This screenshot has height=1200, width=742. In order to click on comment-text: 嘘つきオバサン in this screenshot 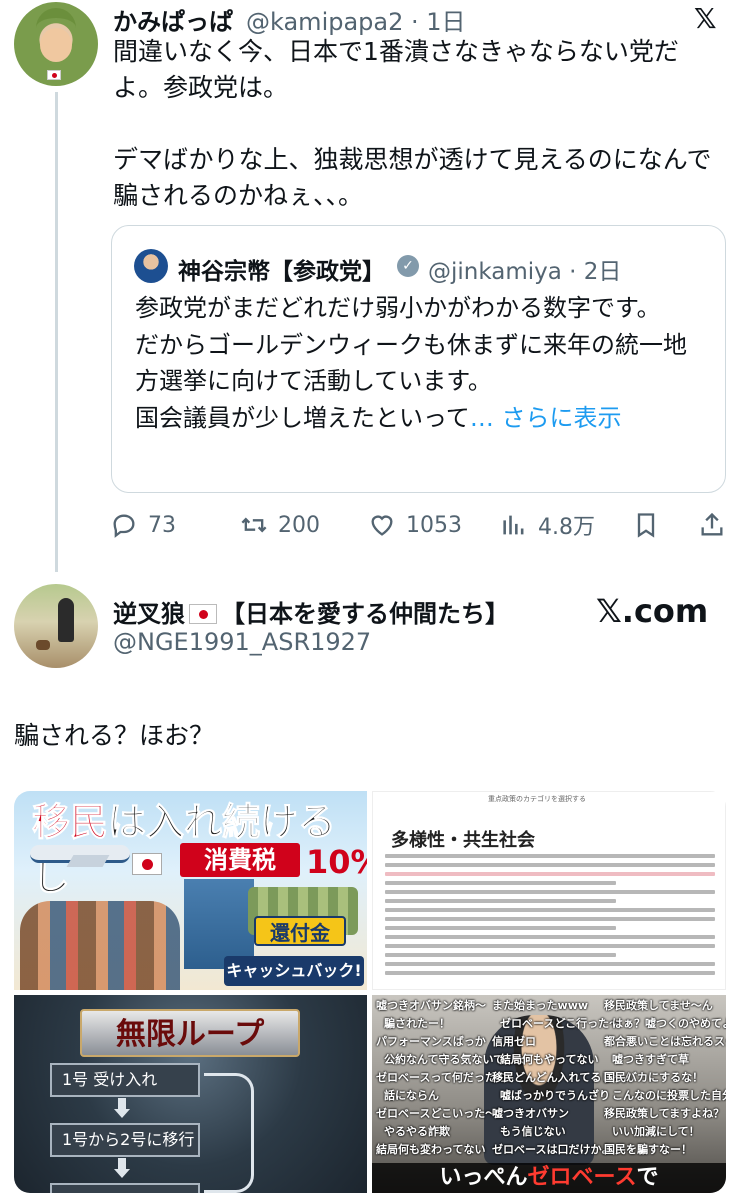, I will do `click(530, 1113)`.